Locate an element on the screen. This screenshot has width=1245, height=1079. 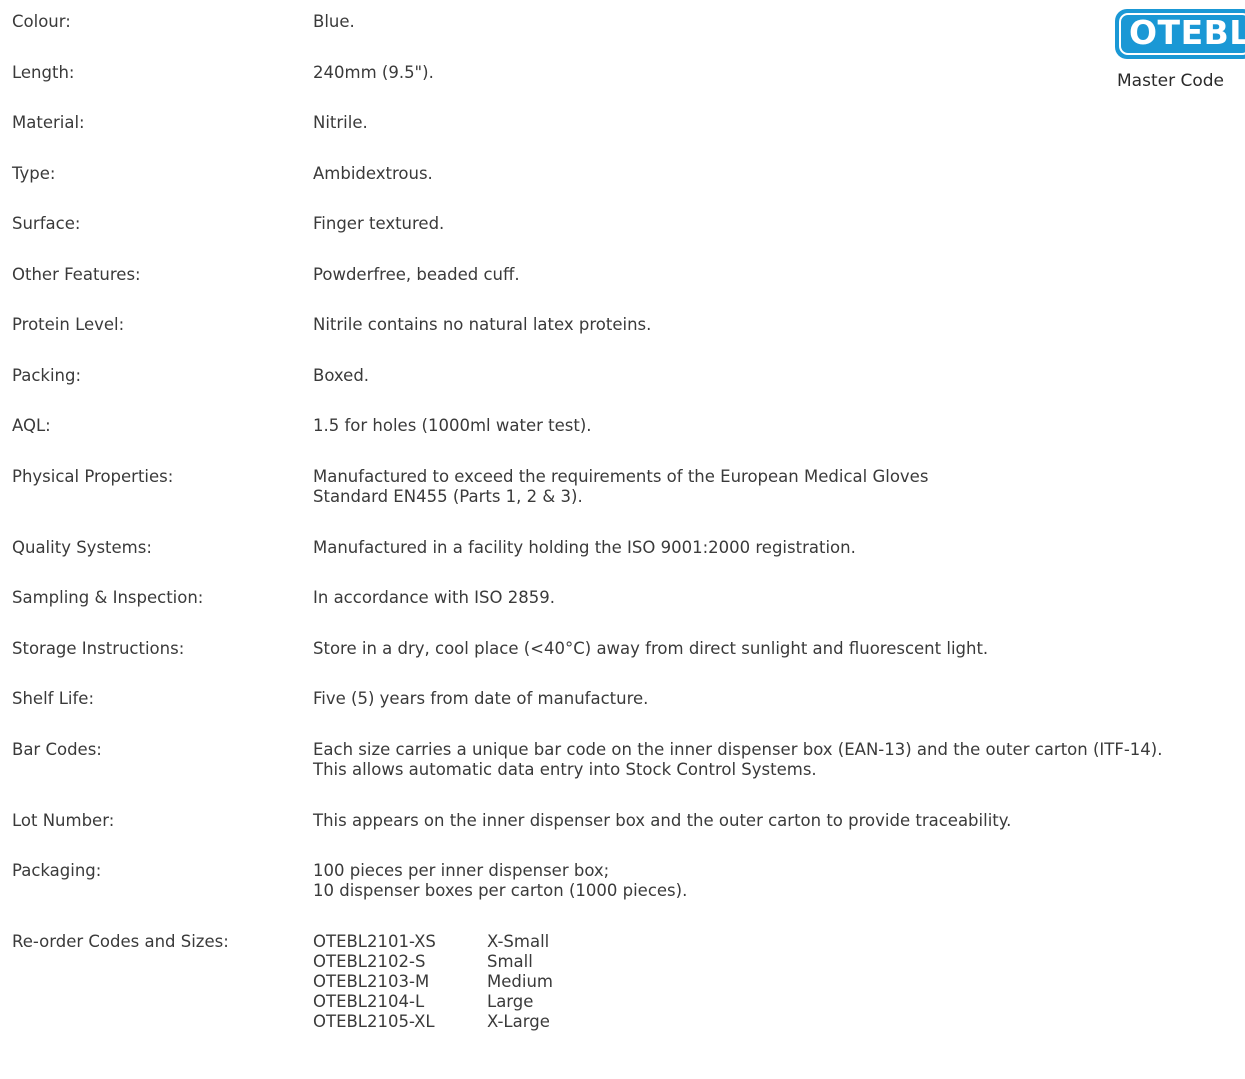
reorder-size: Small is located at coordinates (510, 961).